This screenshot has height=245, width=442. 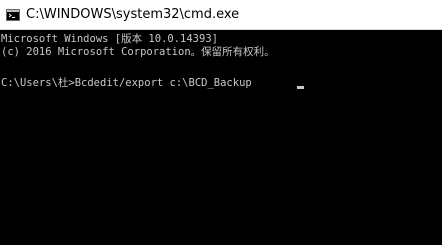 I want to click on console-line-copyright: (c) 2016 Microsoft Corporation。保留所有权利。, so click(x=138, y=52).